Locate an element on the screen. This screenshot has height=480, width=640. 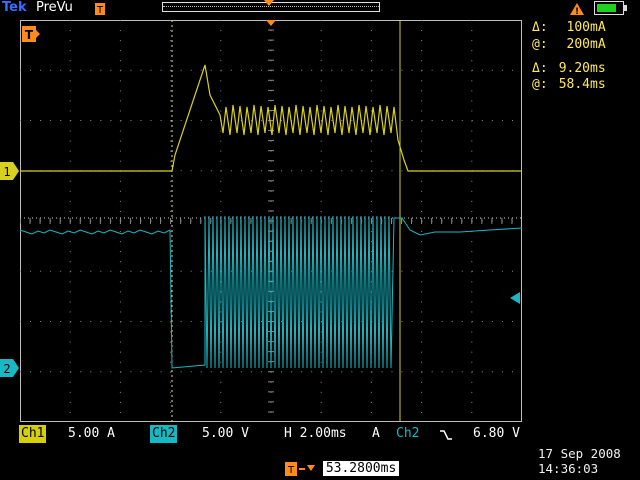
record-trigger-marker-icon is located at coordinates (269, 3).